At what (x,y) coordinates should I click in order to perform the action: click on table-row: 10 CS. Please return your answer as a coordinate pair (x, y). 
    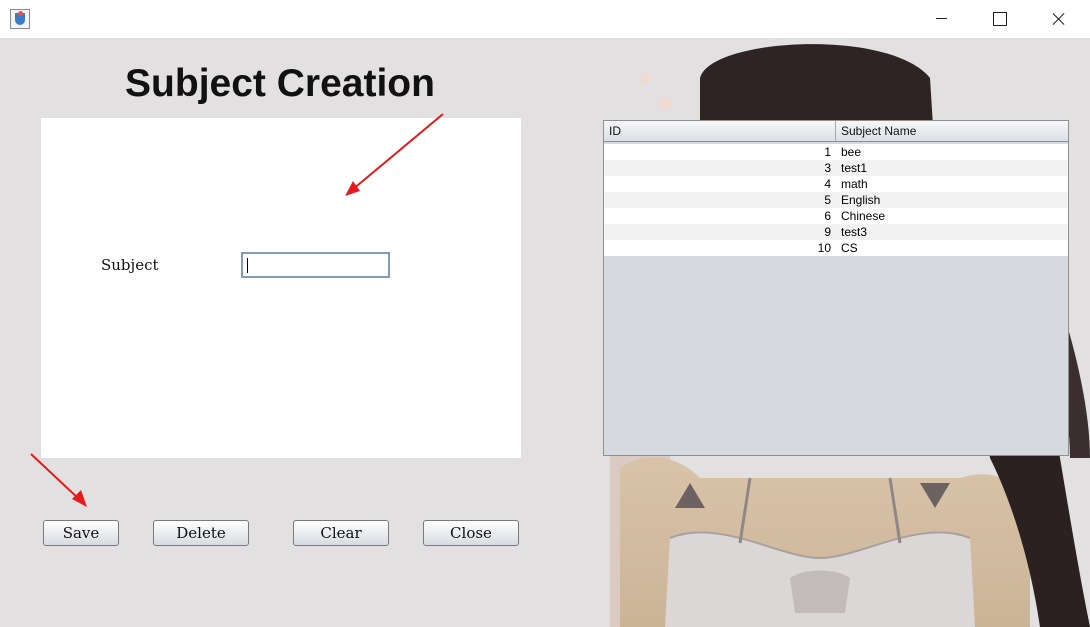
    Looking at the image, I should click on (836, 248).